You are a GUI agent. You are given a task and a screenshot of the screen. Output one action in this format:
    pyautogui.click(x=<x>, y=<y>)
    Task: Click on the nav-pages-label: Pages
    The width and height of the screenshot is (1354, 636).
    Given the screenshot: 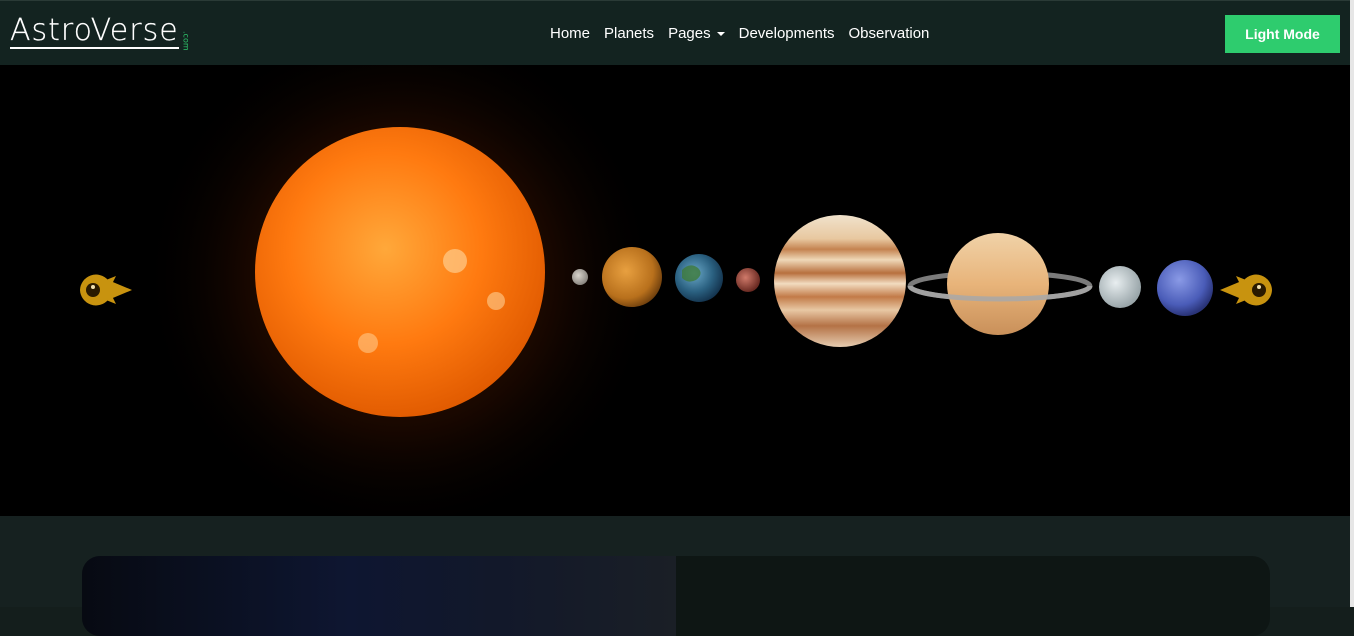 What is the action you would take?
    pyautogui.click(x=689, y=33)
    